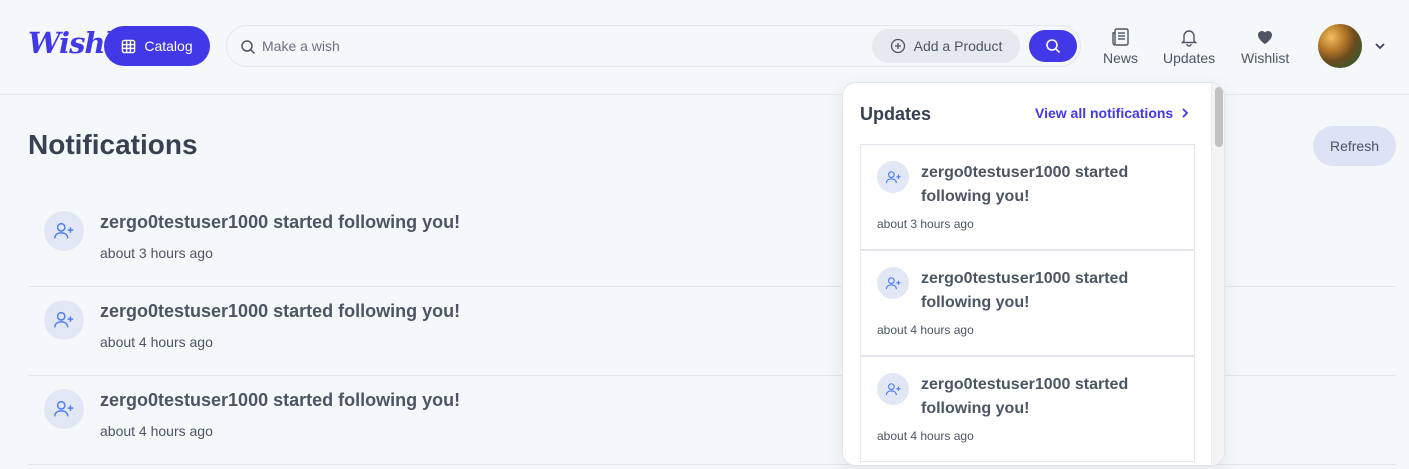 The height and width of the screenshot is (469, 1409). What do you see at coordinates (168, 46) in the screenshot?
I see `catalog-label: Catalog` at bounding box center [168, 46].